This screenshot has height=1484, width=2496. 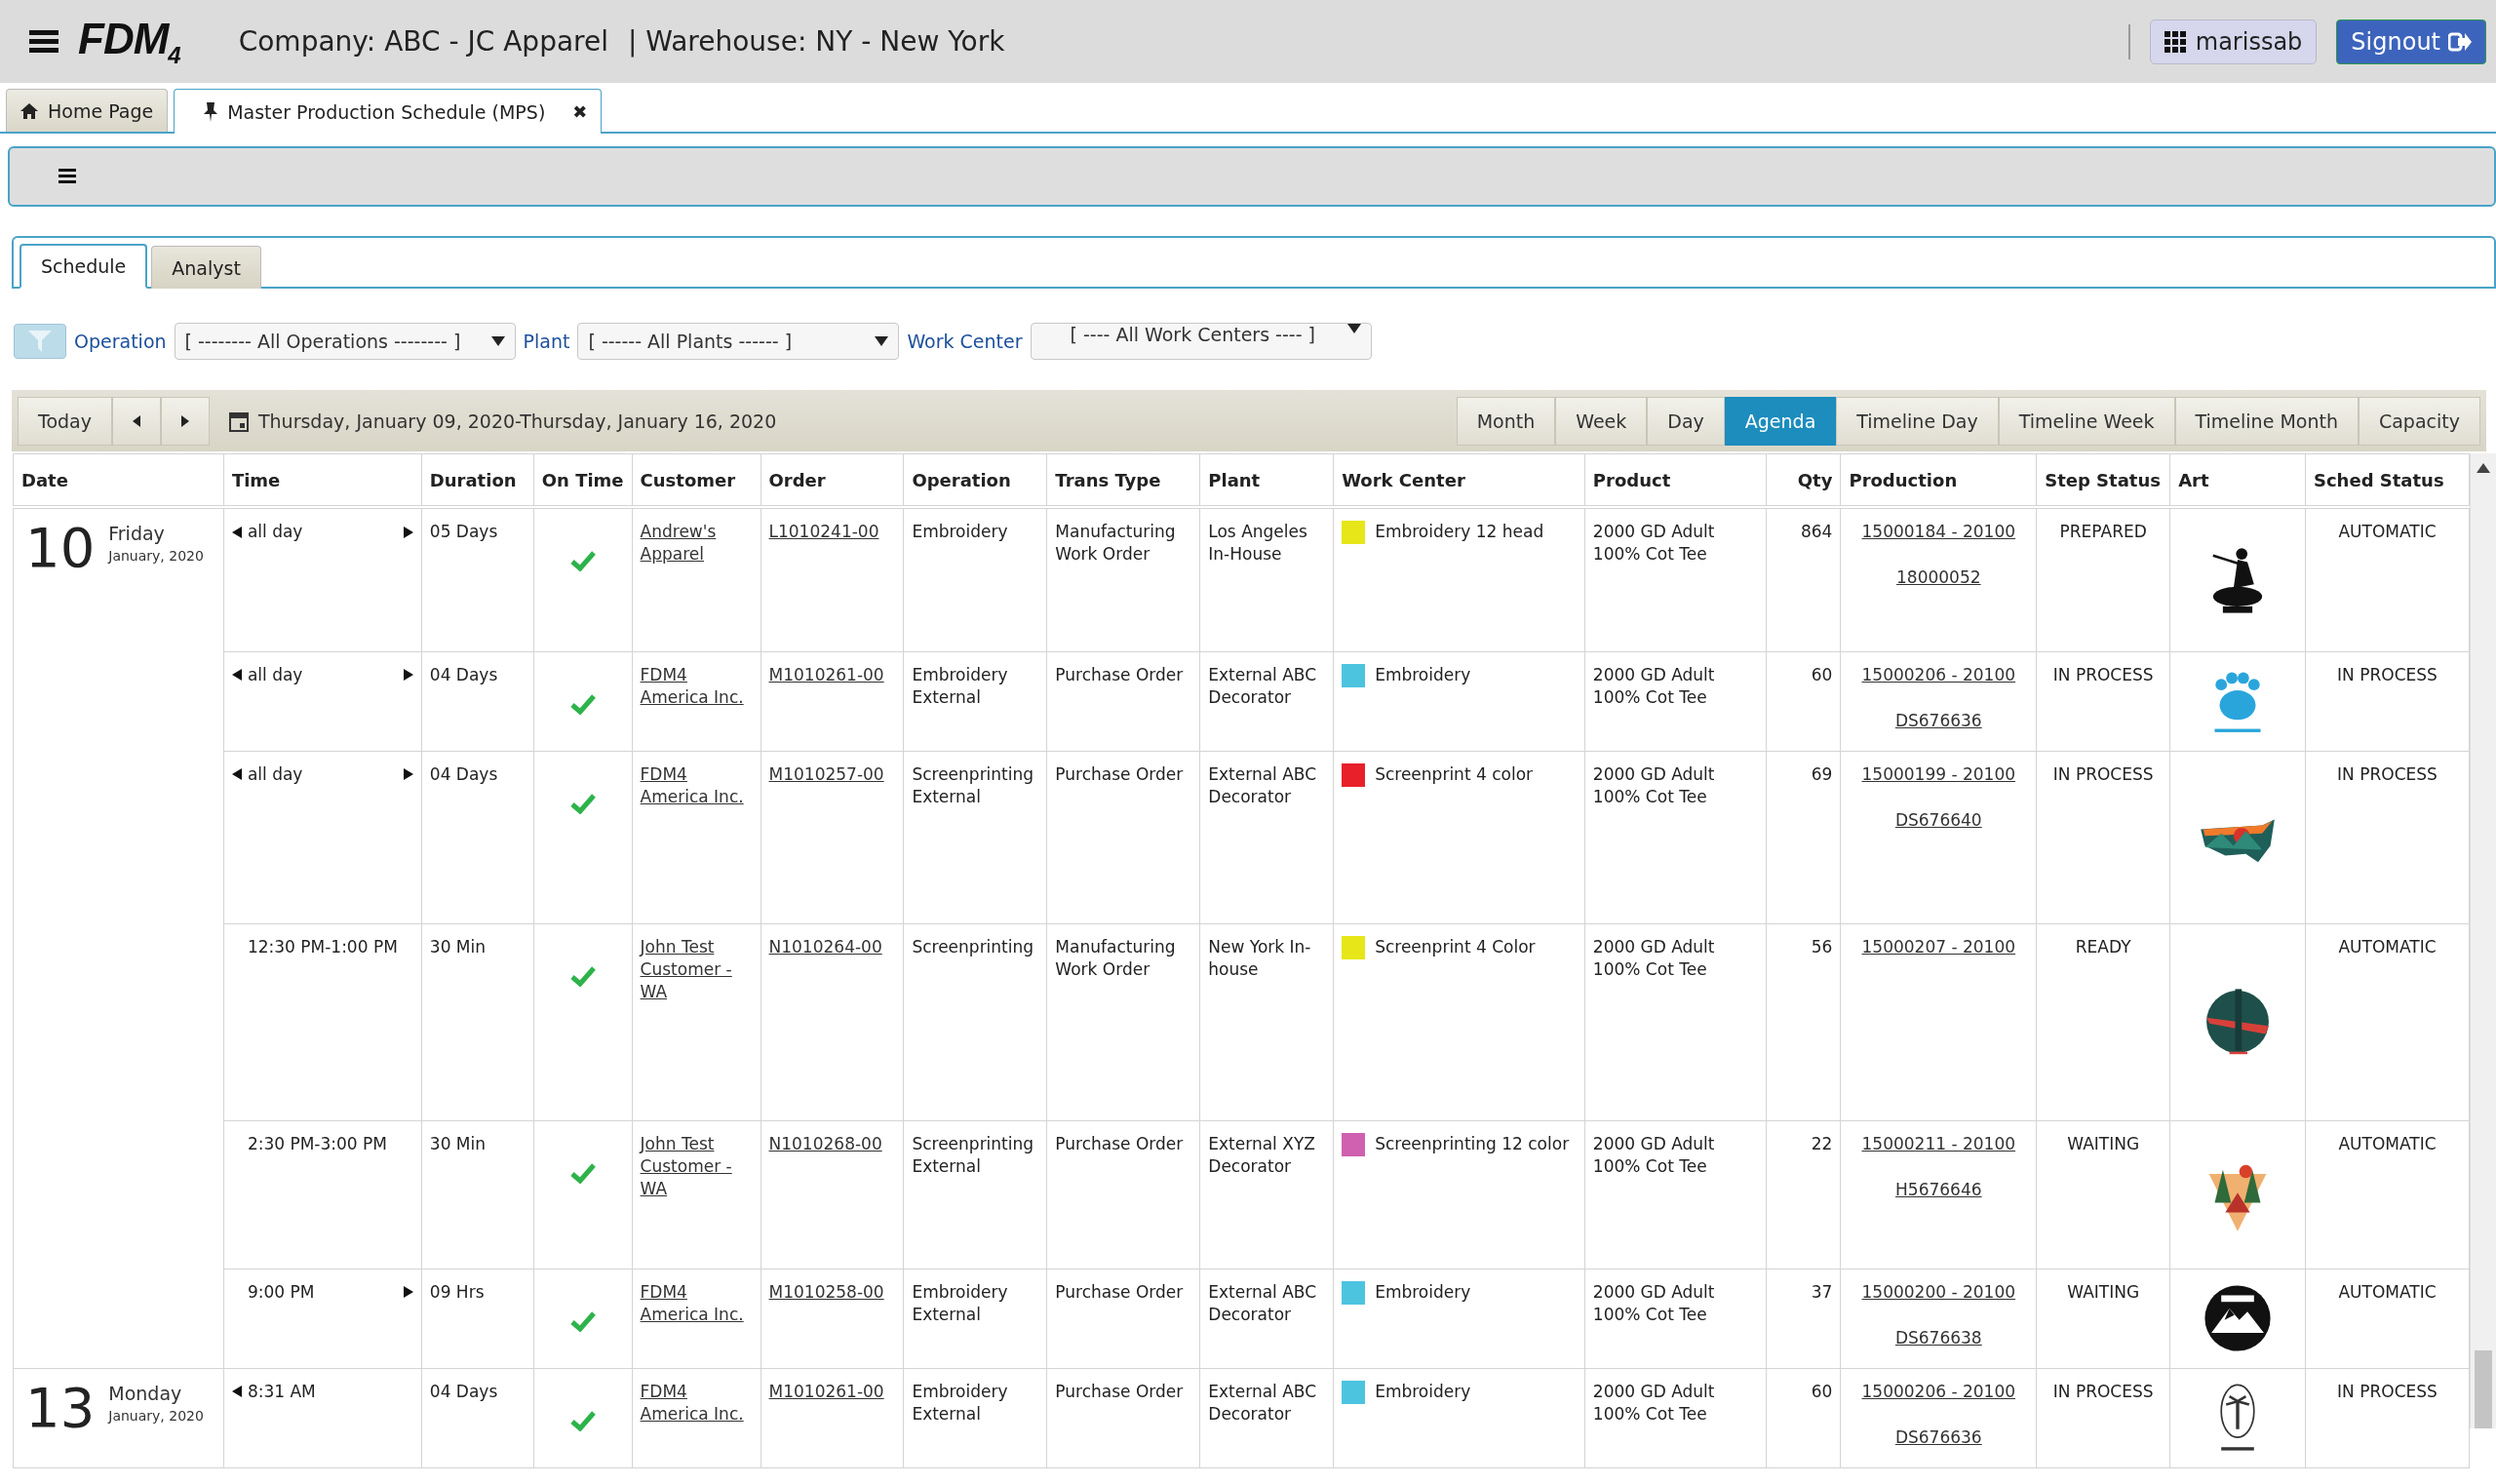 What do you see at coordinates (1803, 480) in the screenshot?
I see `column-header: Qty` at bounding box center [1803, 480].